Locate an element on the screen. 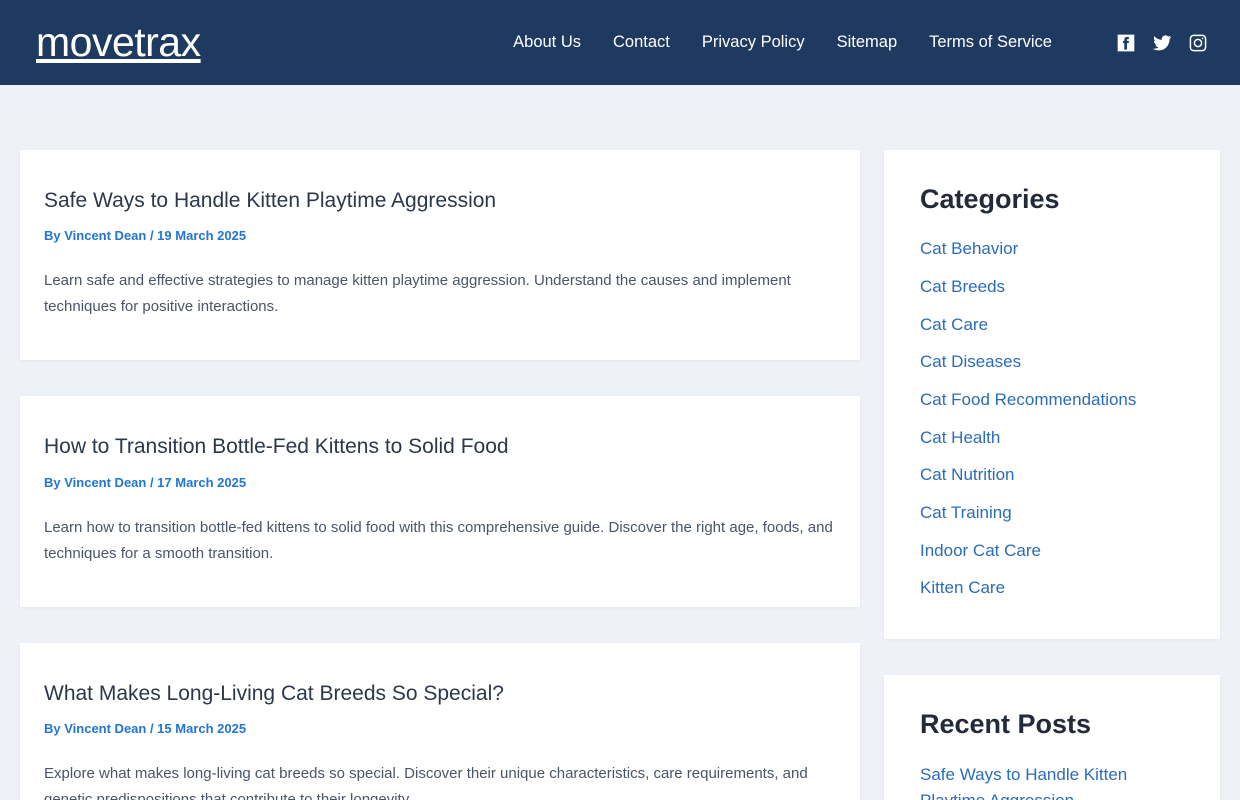 The height and width of the screenshot is (800, 1240). nav-item-contact: Contact is located at coordinates (641, 42).